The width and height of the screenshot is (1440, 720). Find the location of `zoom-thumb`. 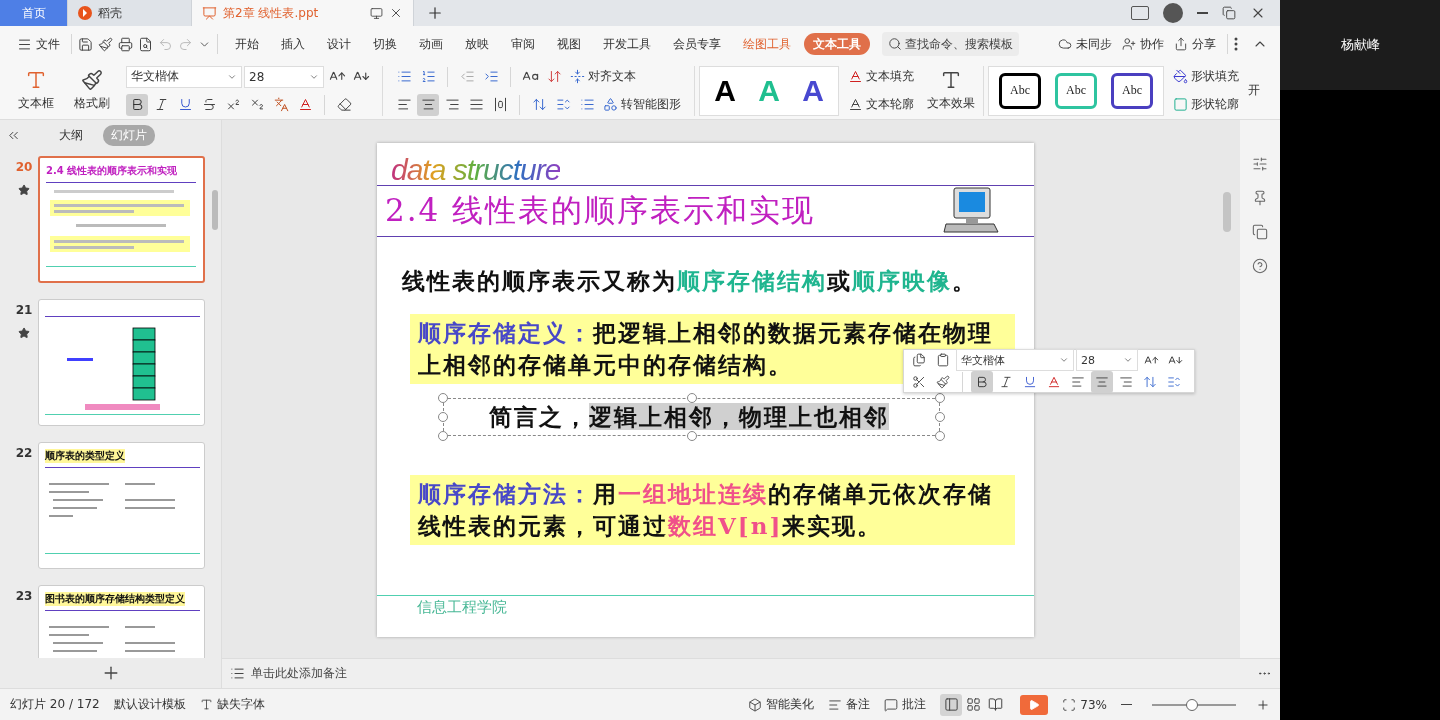

zoom-thumb is located at coordinates (1192, 704).